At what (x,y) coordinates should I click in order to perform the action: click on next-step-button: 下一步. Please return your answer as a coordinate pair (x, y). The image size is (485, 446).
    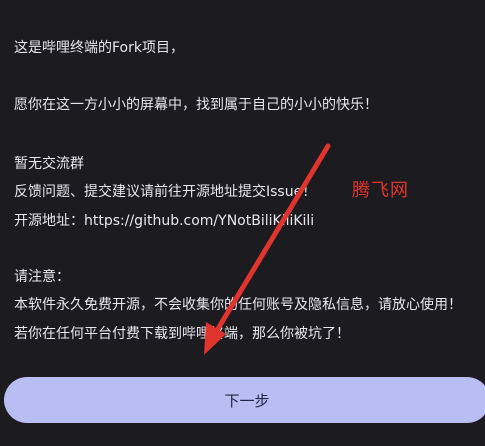
    Looking at the image, I should click on (244, 400).